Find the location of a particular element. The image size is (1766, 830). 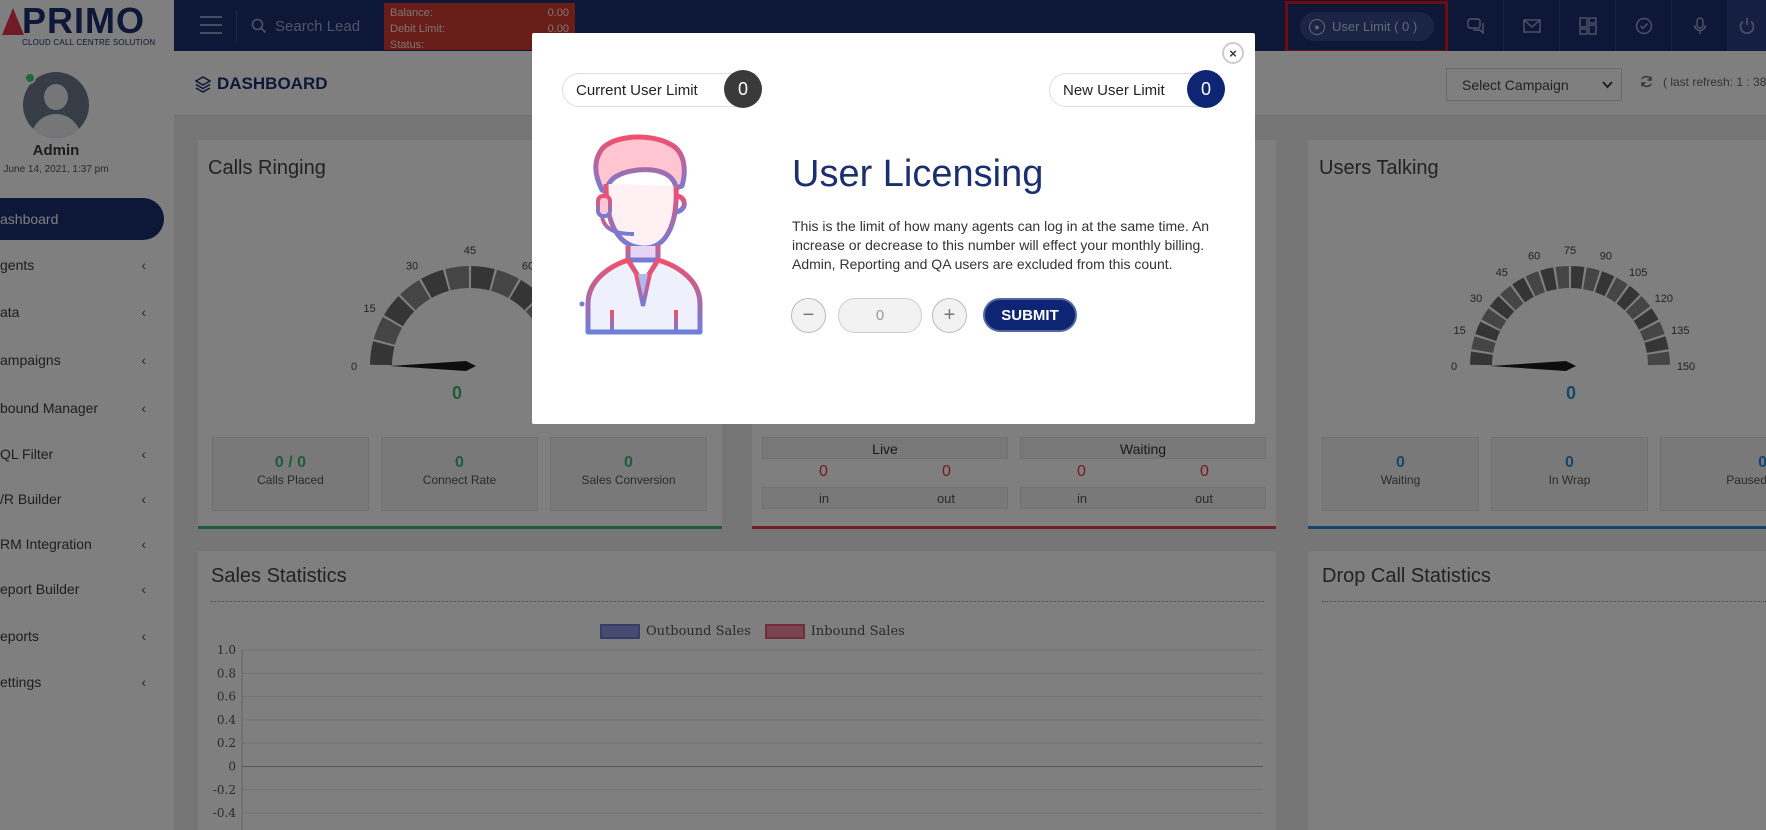

new-user-limit-badge: 0 is located at coordinates (1206, 89).